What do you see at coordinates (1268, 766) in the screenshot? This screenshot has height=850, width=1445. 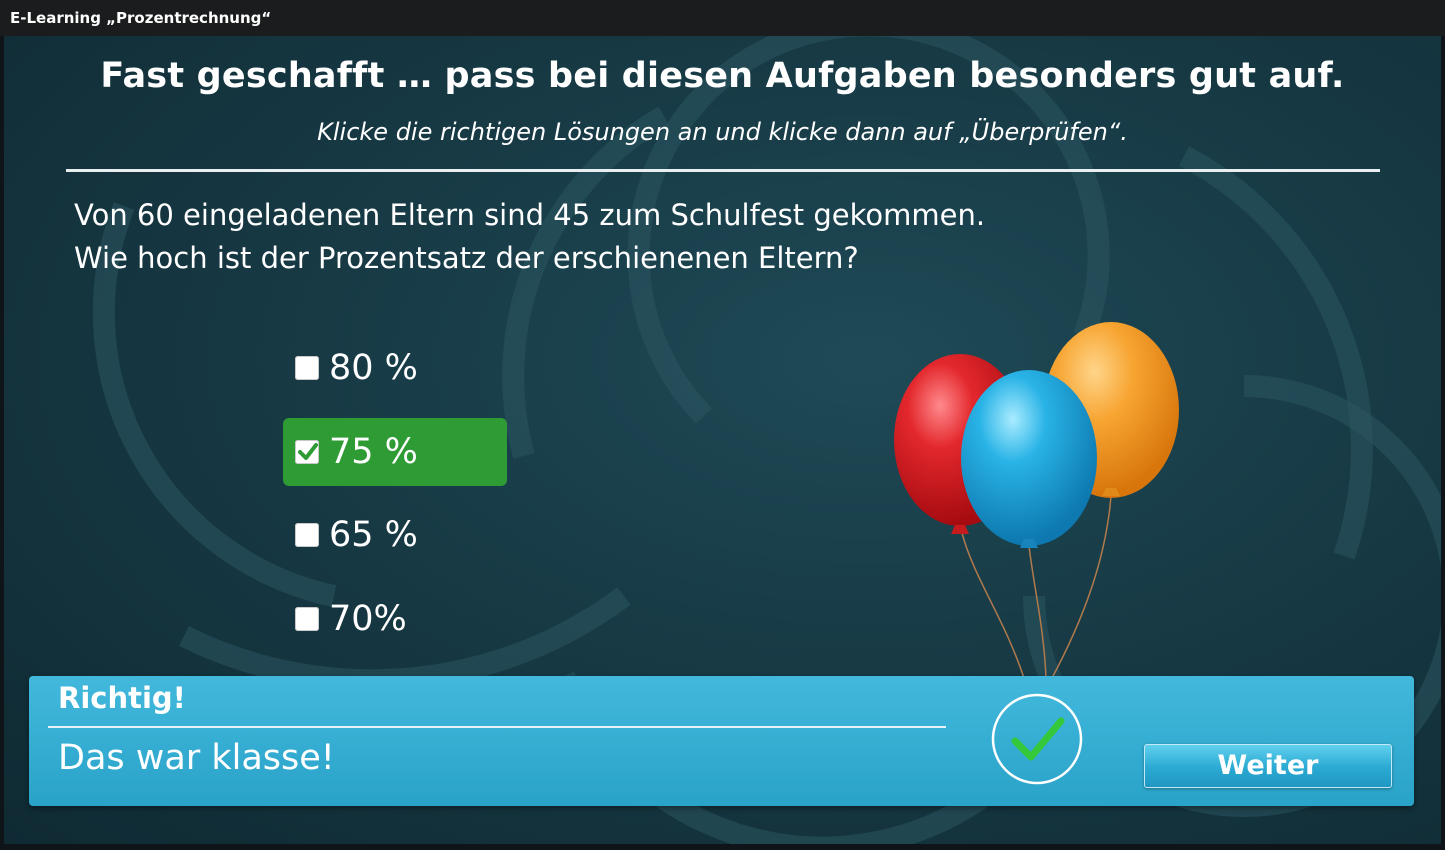 I see `weiter-button: Weiter` at bounding box center [1268, 766].